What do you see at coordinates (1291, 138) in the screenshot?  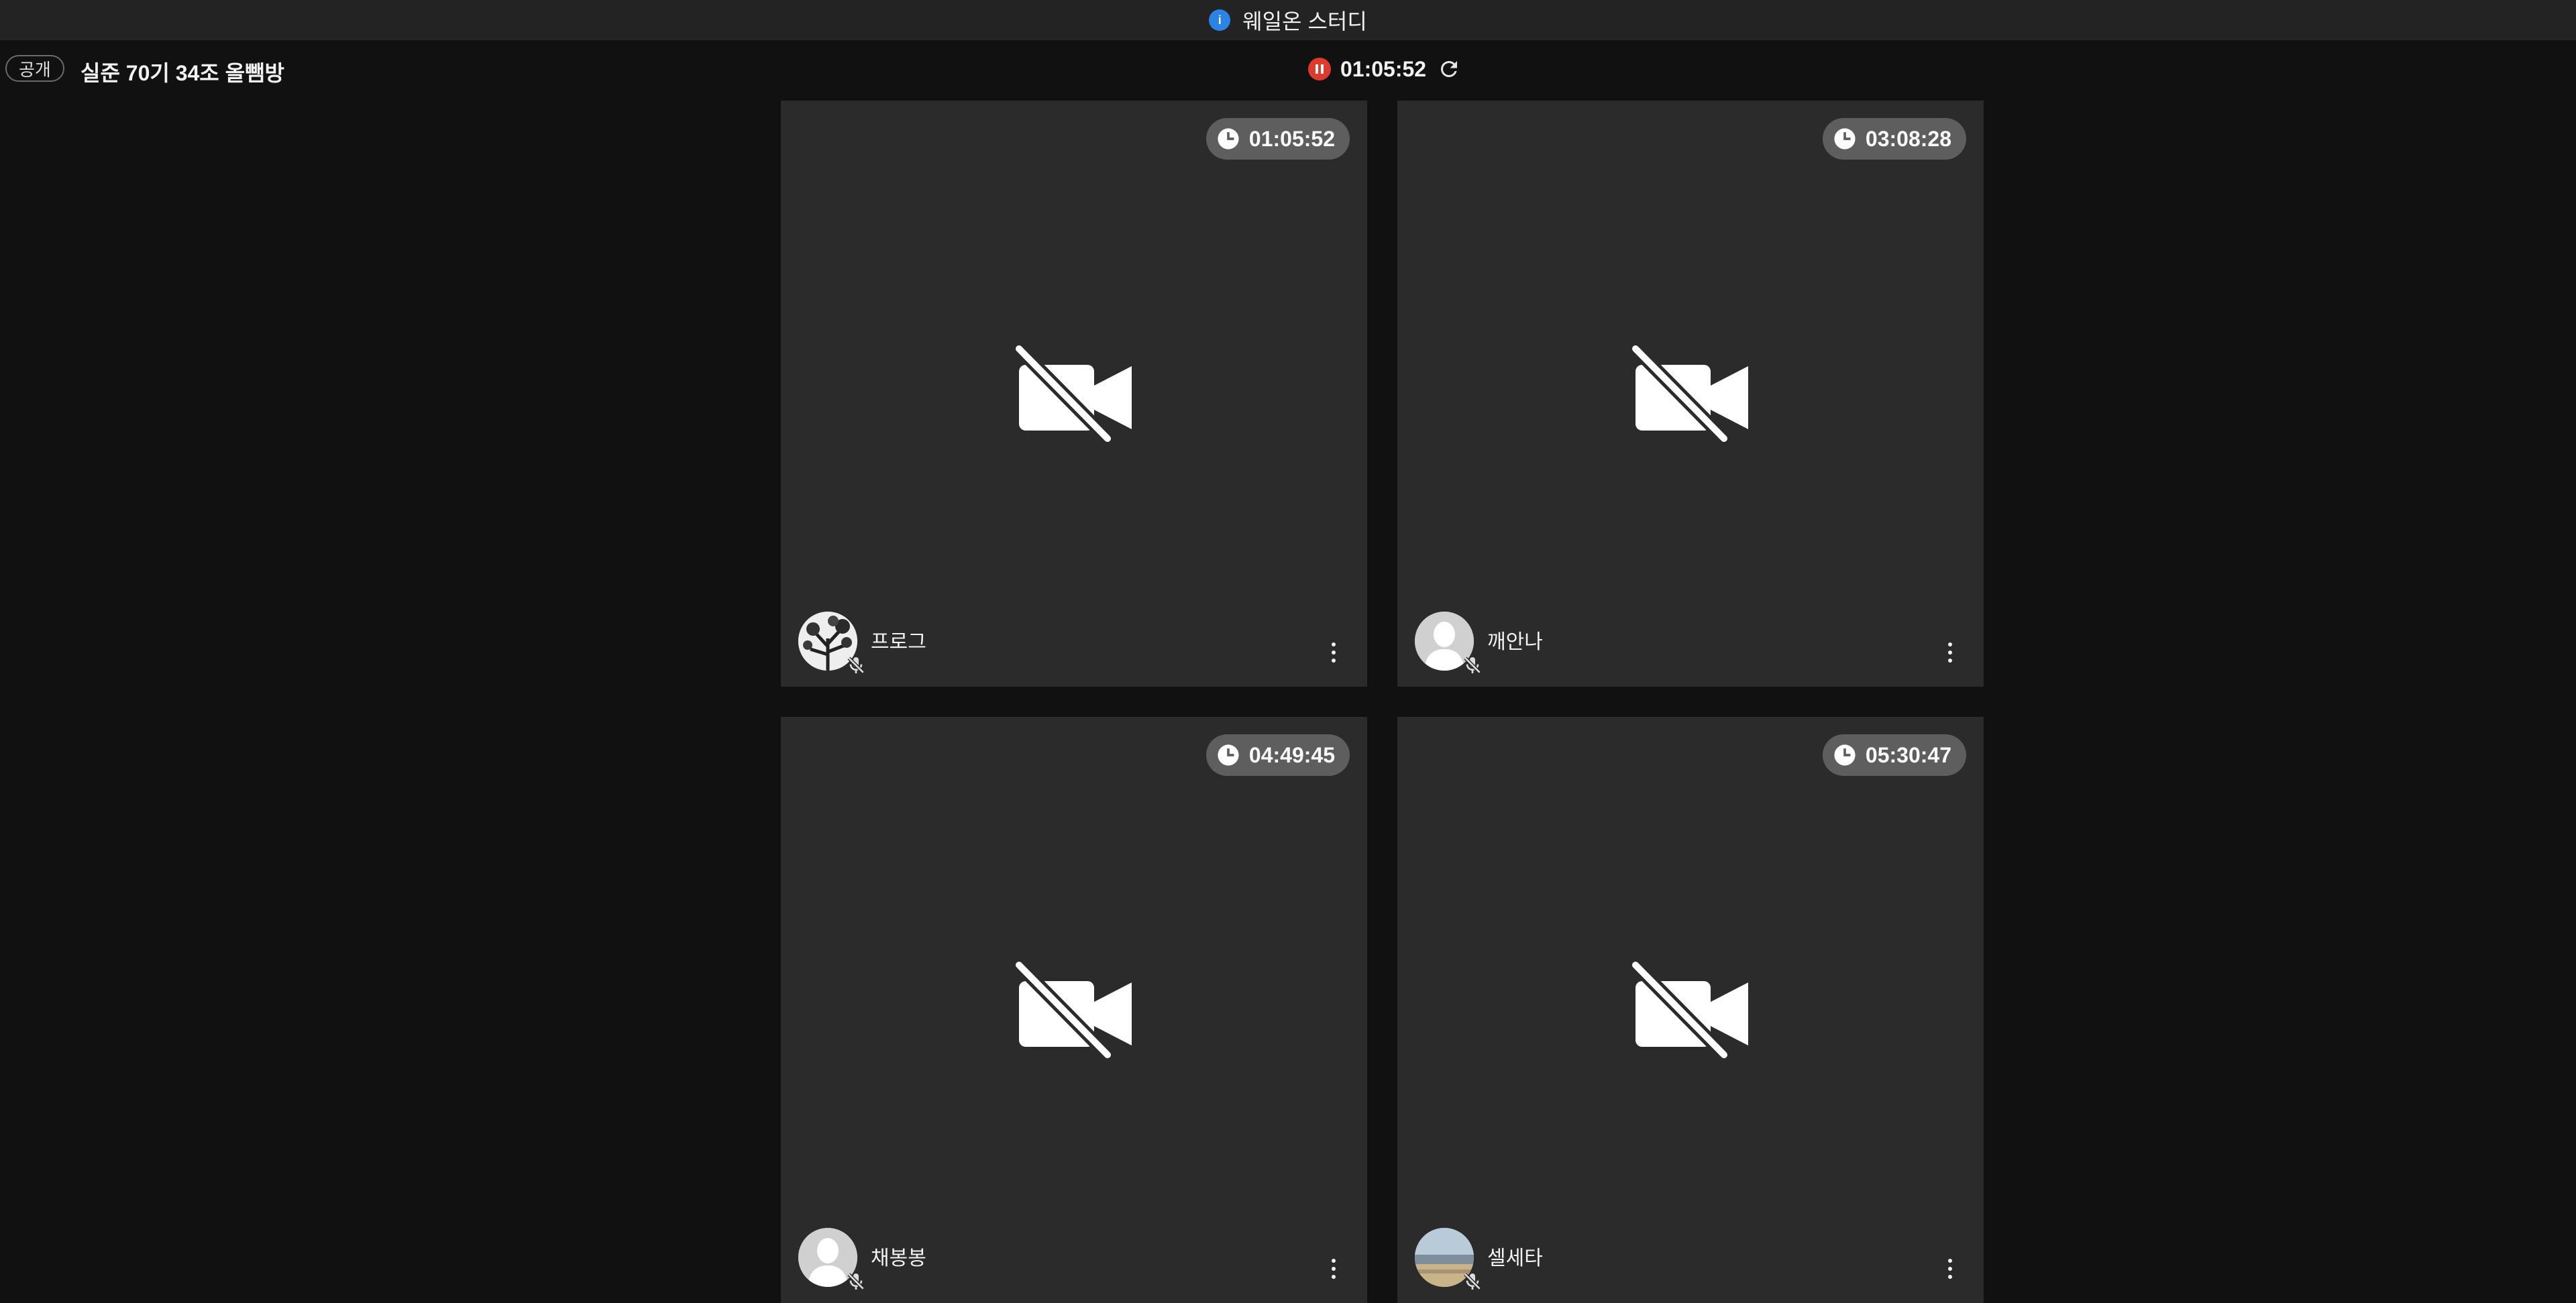 I see `study-time: 01:05:52` at bounding box center [1291, 138].